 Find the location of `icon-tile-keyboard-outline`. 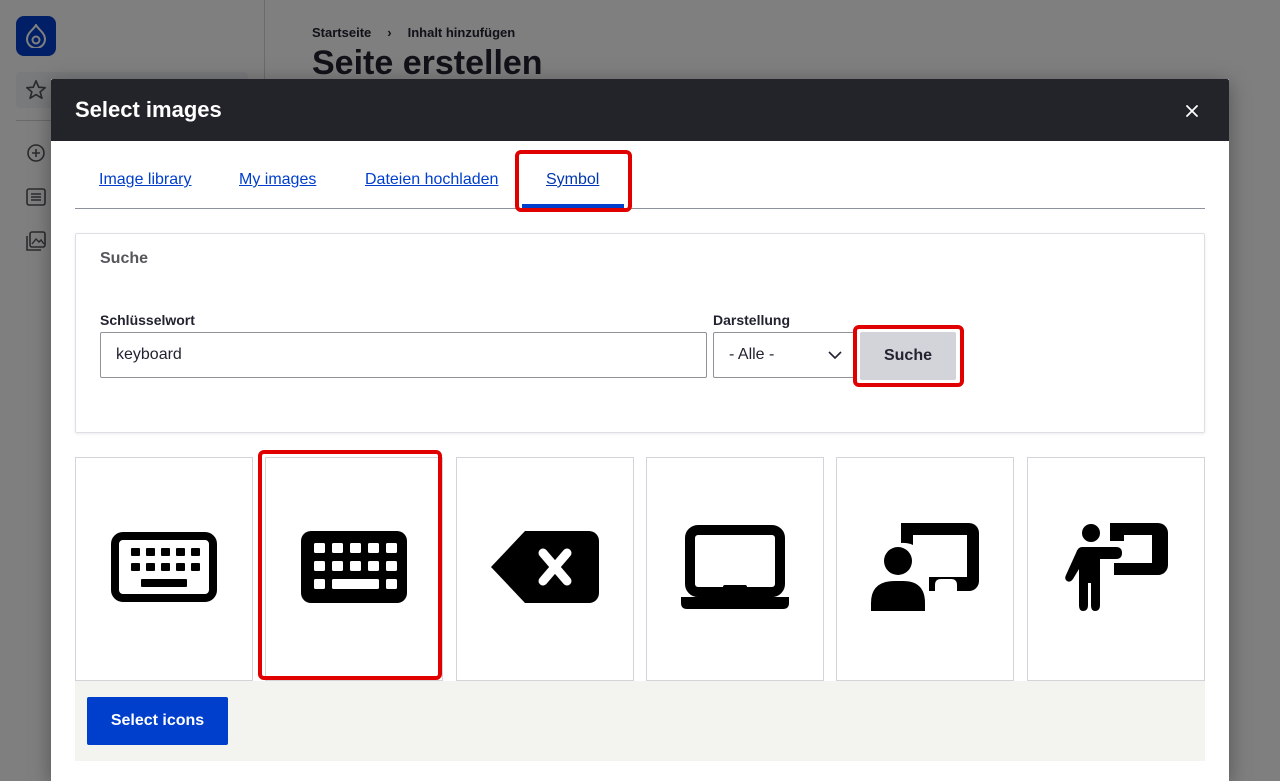

icon-tile-keyboard-outline is located at coordinates (164, 569).